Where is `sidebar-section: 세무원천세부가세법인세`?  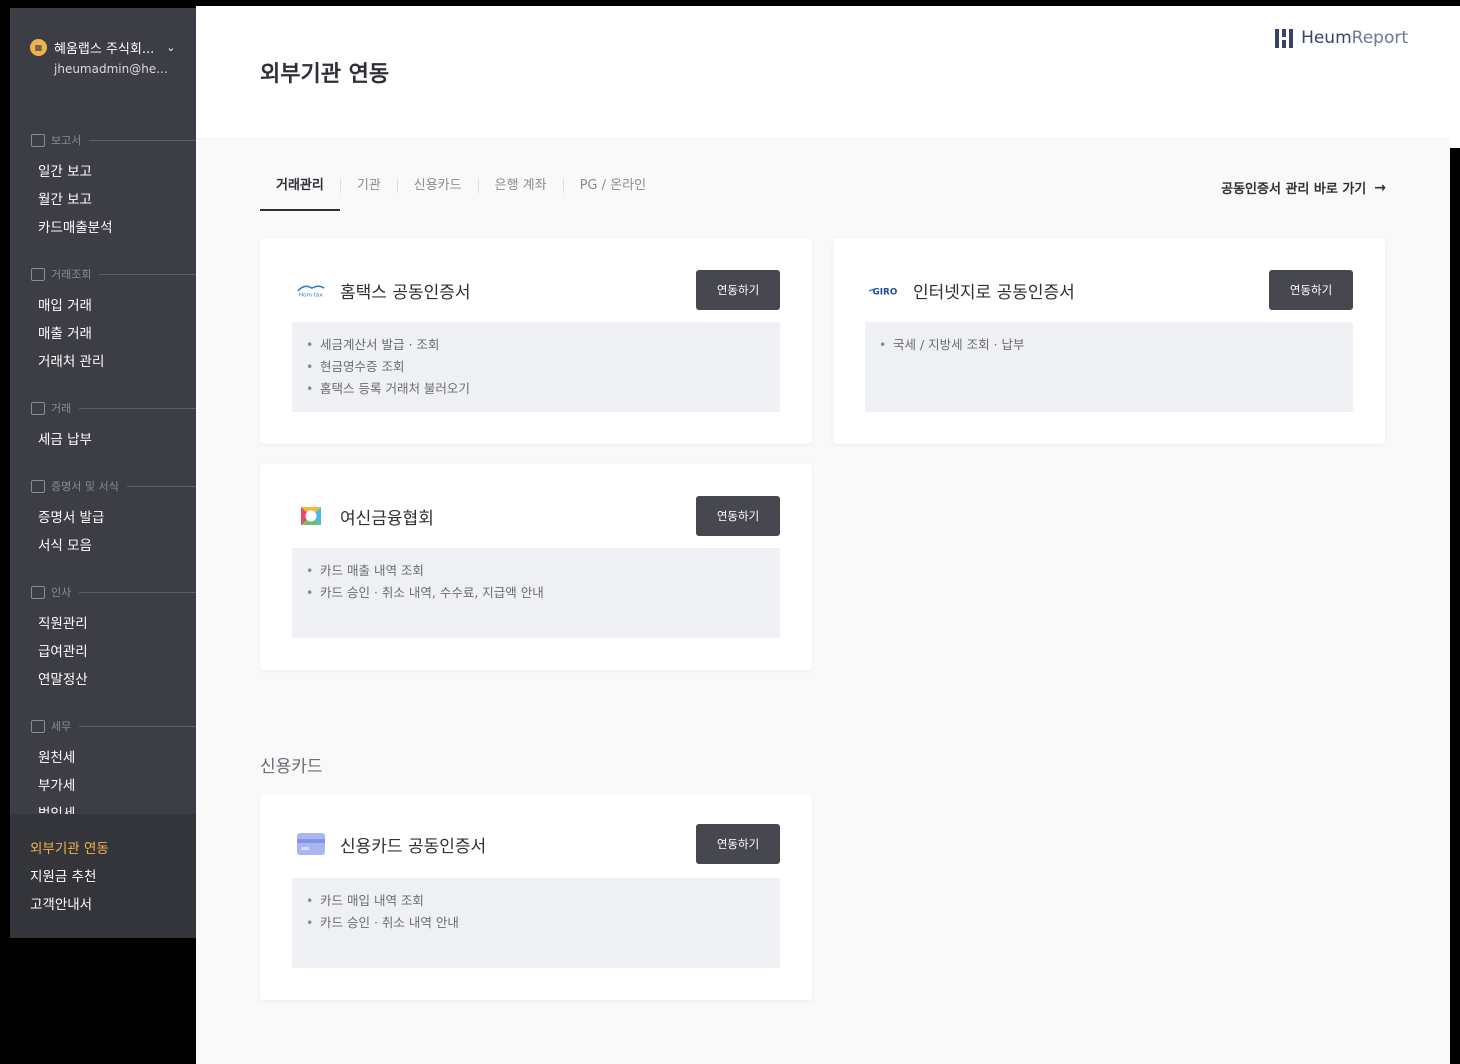
sidebar-section: 세무원천세부가세법인세 is located at coordinates (103, 772).